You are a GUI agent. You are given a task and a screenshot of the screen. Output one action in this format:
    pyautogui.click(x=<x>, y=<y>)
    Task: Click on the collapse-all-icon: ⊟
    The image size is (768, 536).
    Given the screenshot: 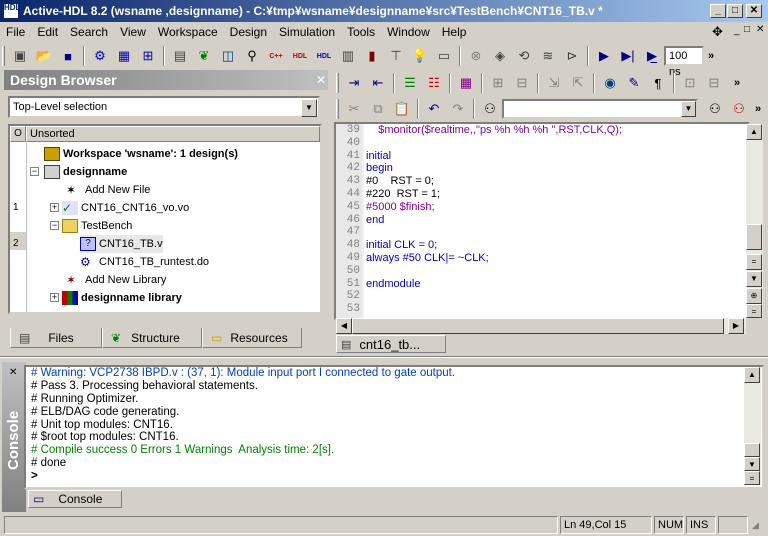 What is the action you would take?
    pyautogui.click(x=522, y=83)
    